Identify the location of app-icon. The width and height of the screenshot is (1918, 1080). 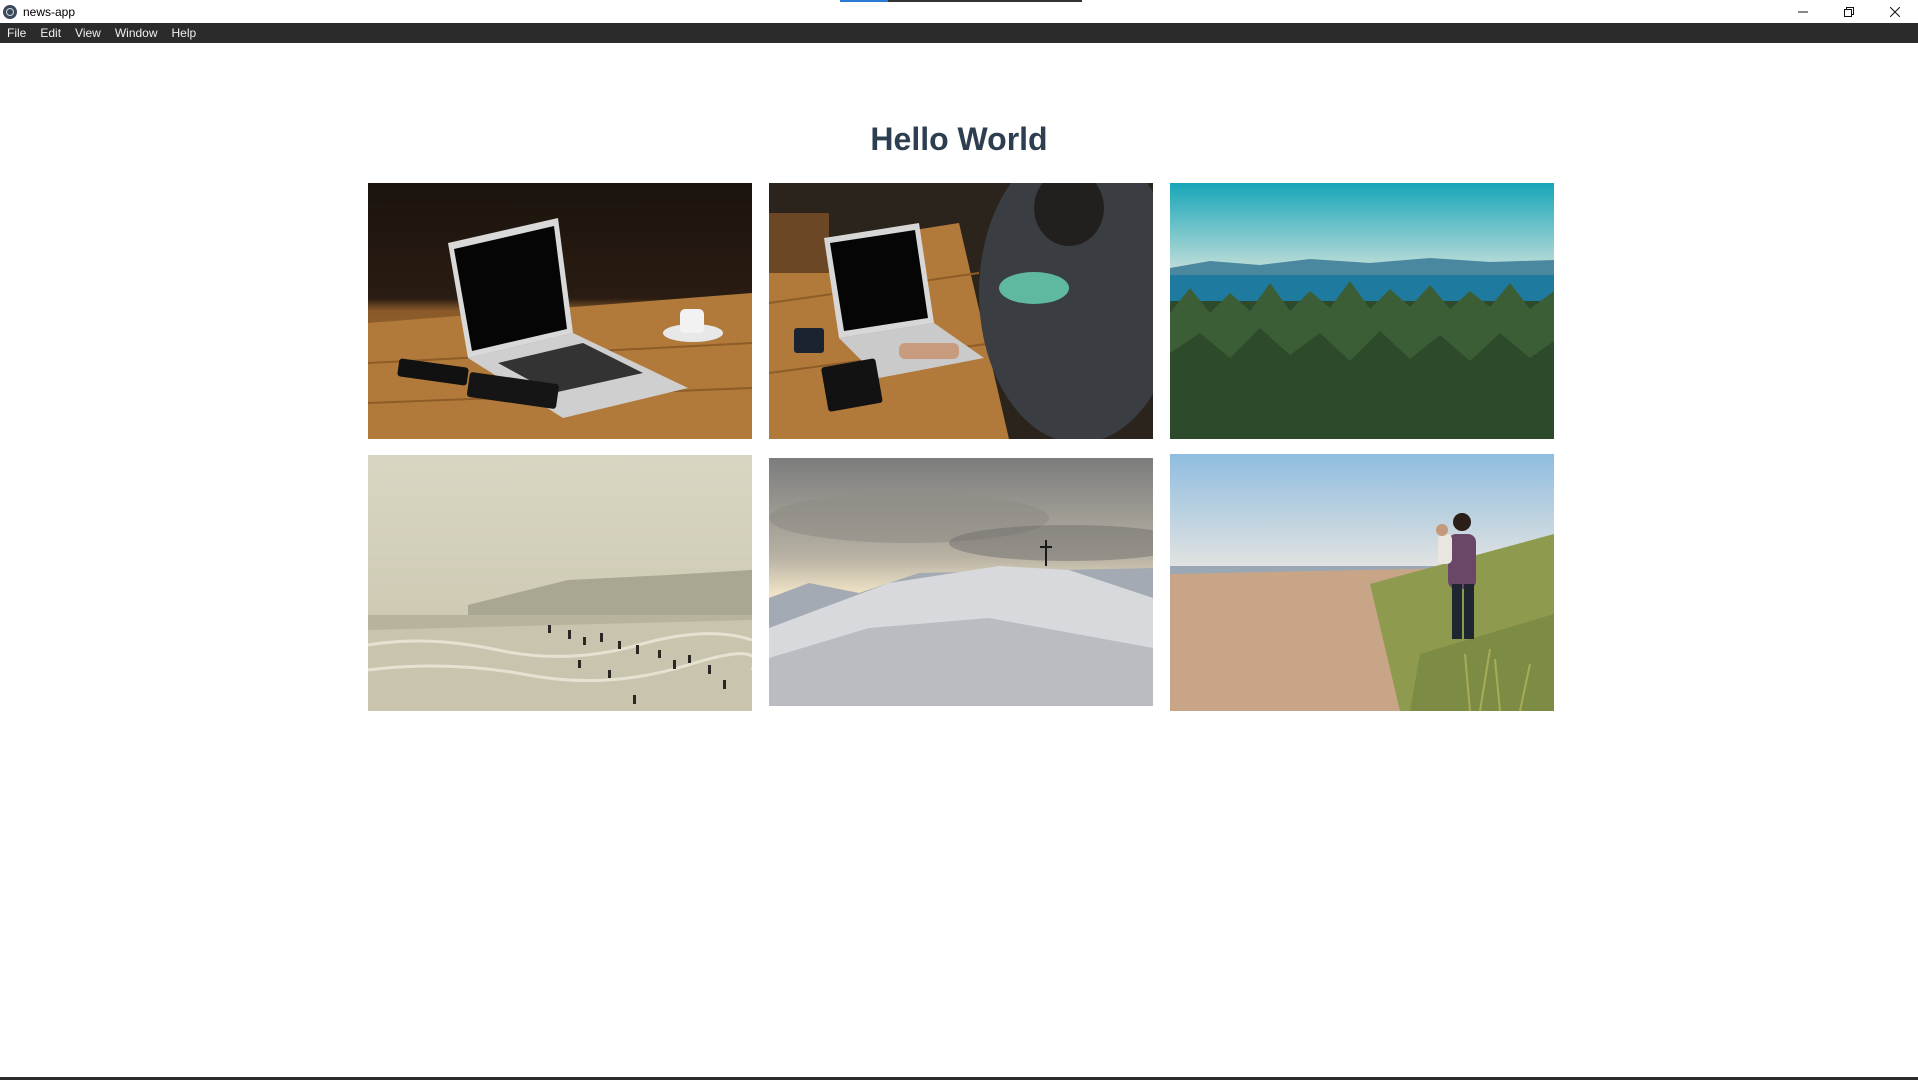
(10, 11).